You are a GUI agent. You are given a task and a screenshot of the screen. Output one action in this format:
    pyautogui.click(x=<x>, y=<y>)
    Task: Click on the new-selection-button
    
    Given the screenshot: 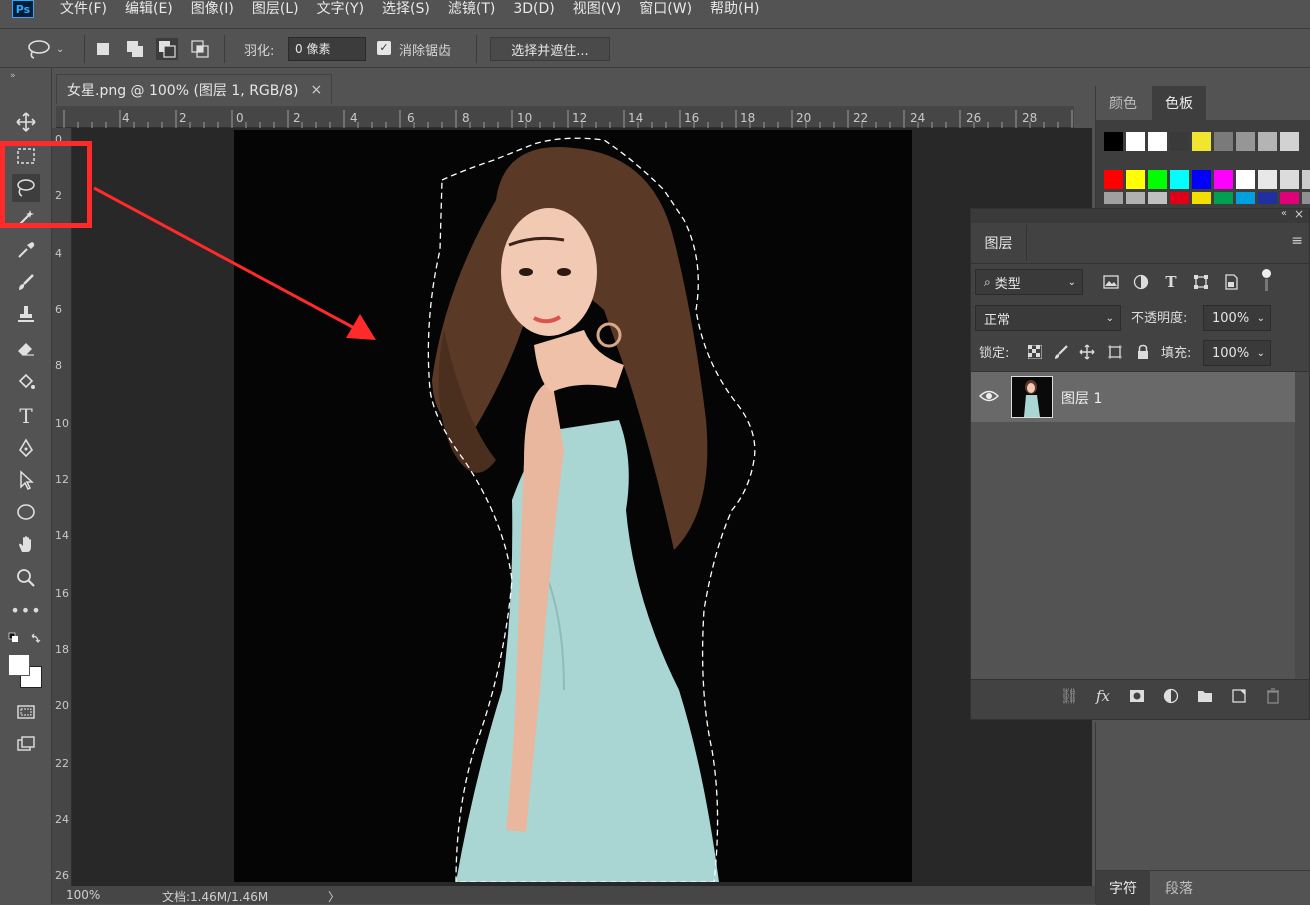 What is the action you would take?
    pyautogui.click(x=103, y=49)
    